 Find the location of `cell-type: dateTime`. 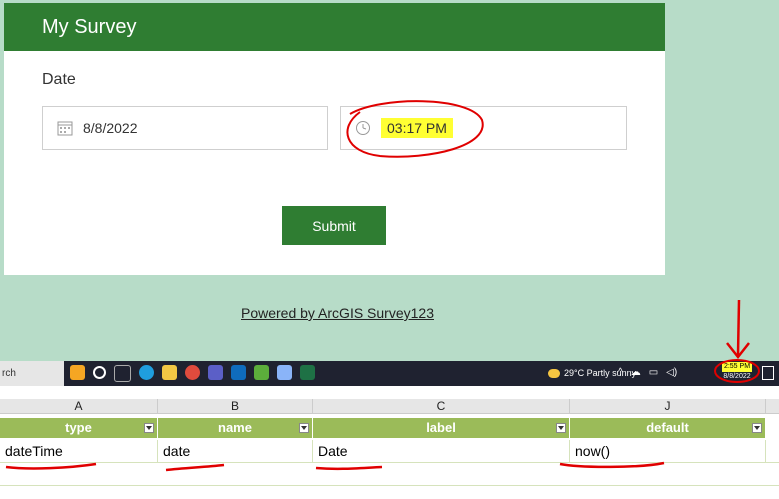

cell-type: dateTime is located at coordinates (79, 451).